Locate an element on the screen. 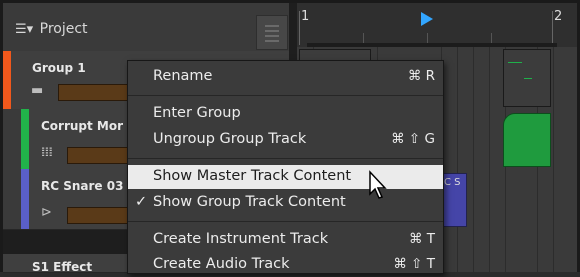 This screenshot has width=580, height=277. audio-clip: C S is located at coordinates (454, 200).